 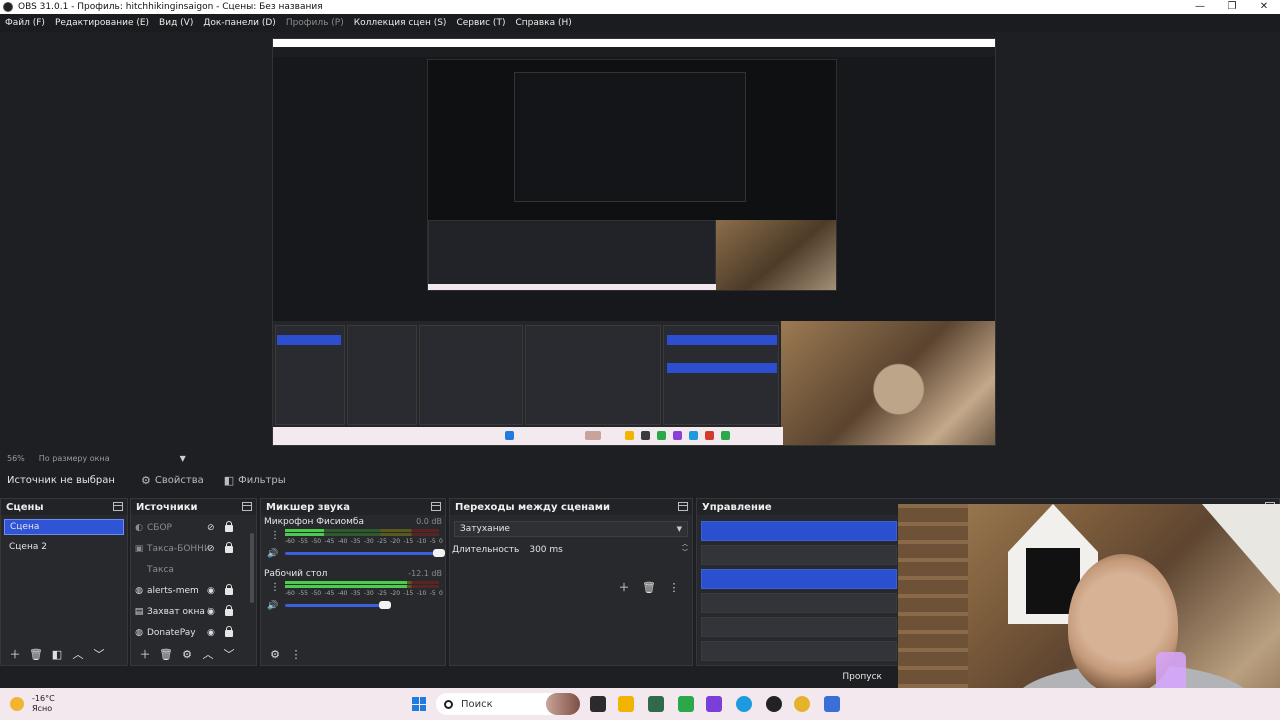 I want to click on source-item: Такса, so click(x=193, y=569).